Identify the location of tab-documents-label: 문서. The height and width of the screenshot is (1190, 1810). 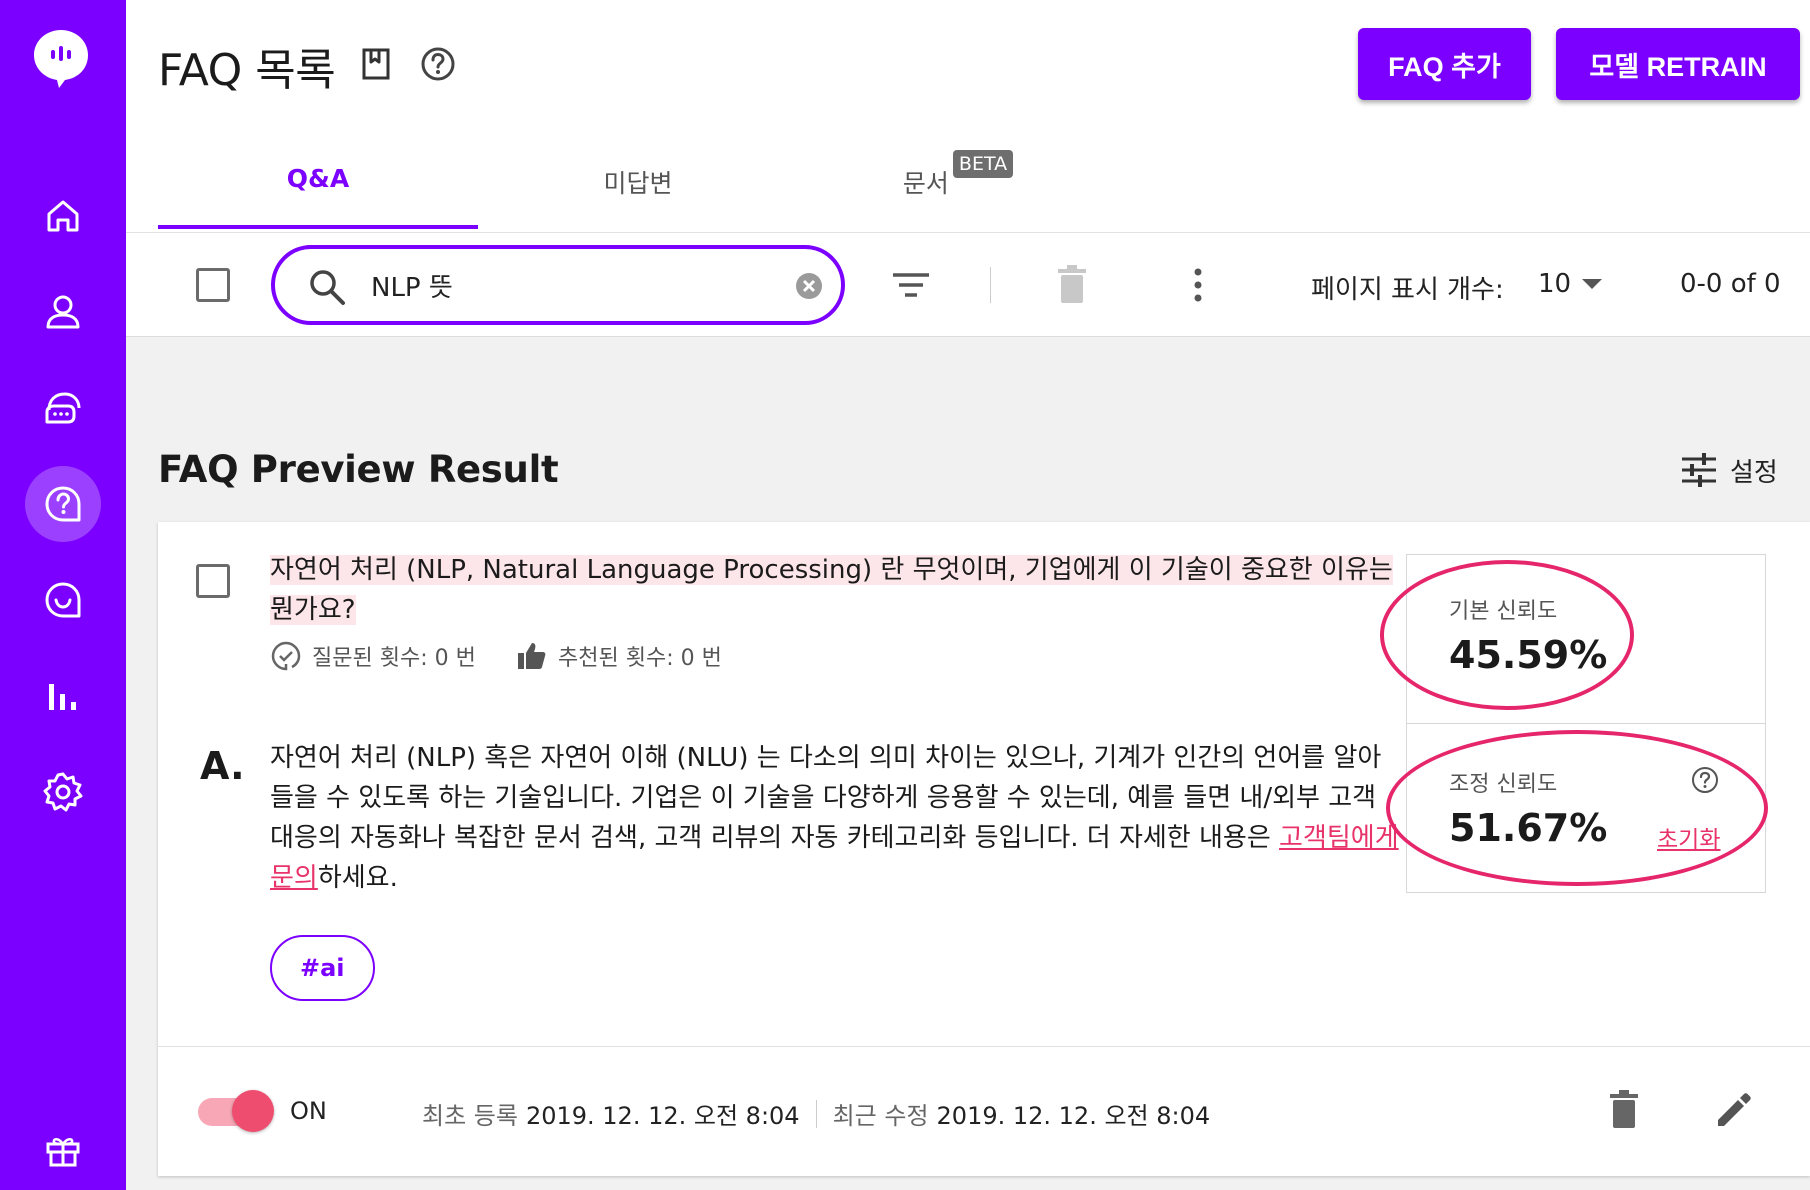
(925, 183).